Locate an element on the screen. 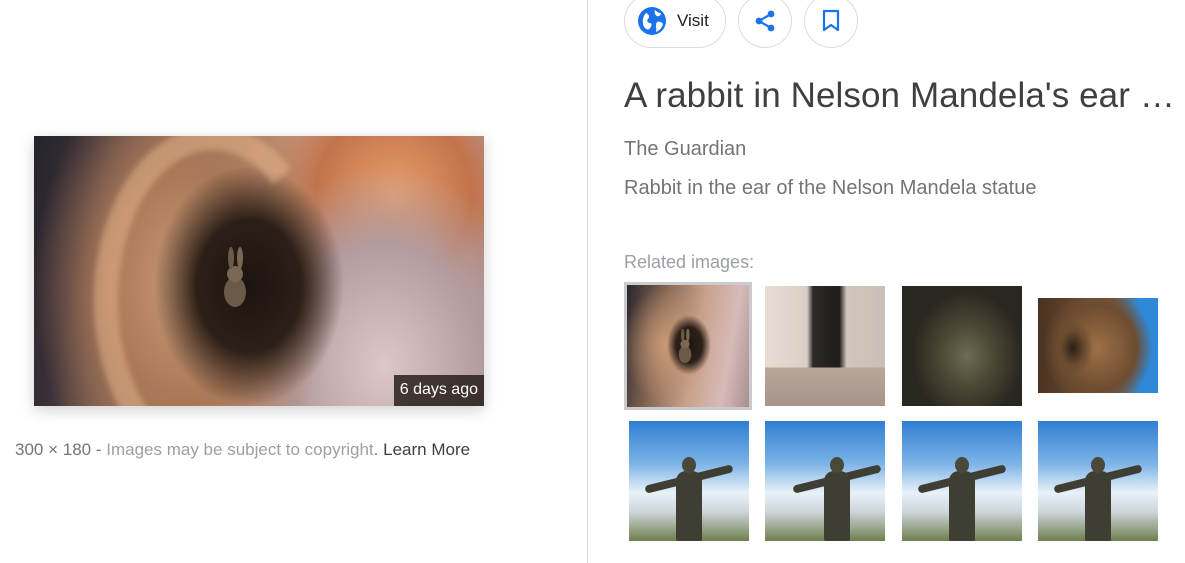 The width and height of the screenshot is (1185, 563). meta-period: . is located at coordinates (376, 449).